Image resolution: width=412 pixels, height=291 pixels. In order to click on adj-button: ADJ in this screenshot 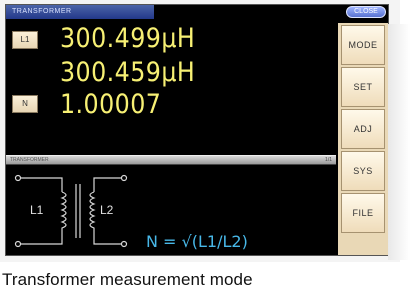, I will do `click(363, 129)`.